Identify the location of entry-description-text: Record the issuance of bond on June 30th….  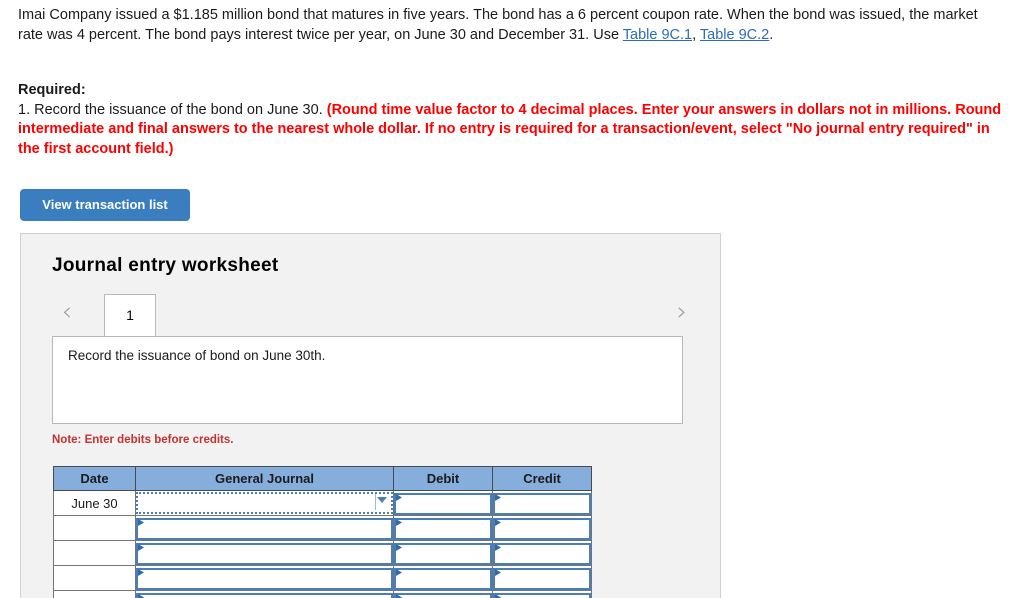
(197, 355).